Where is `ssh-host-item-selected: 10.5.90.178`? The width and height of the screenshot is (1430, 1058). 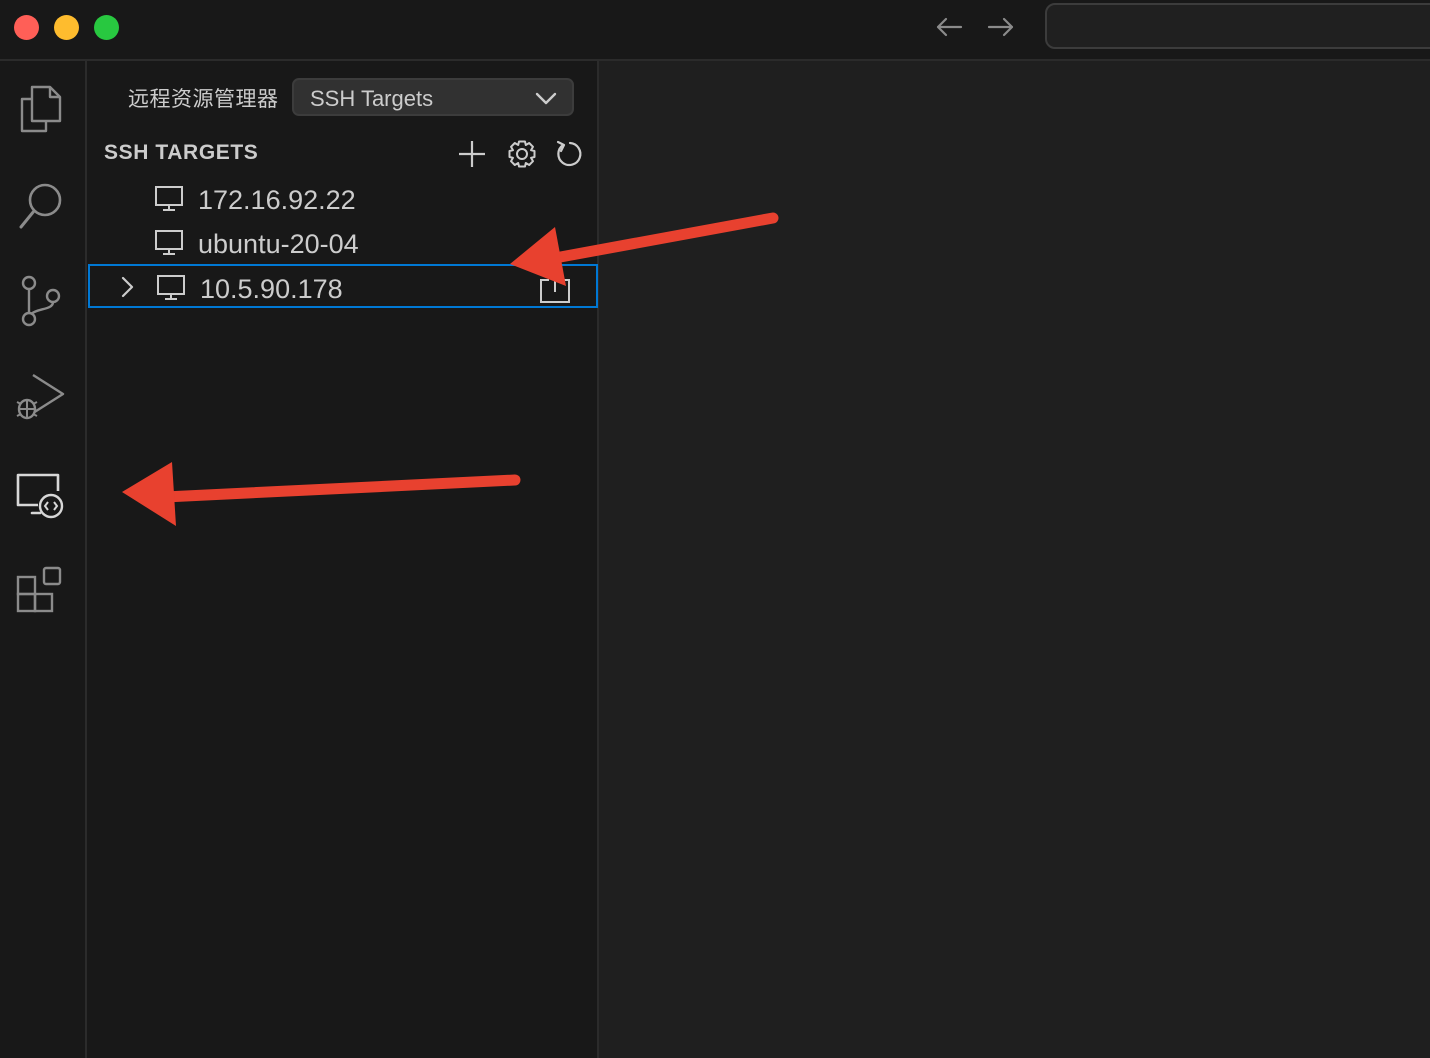 ssh-host-item-selected: 10.5.90.178 is located at coordinates (343, 286).